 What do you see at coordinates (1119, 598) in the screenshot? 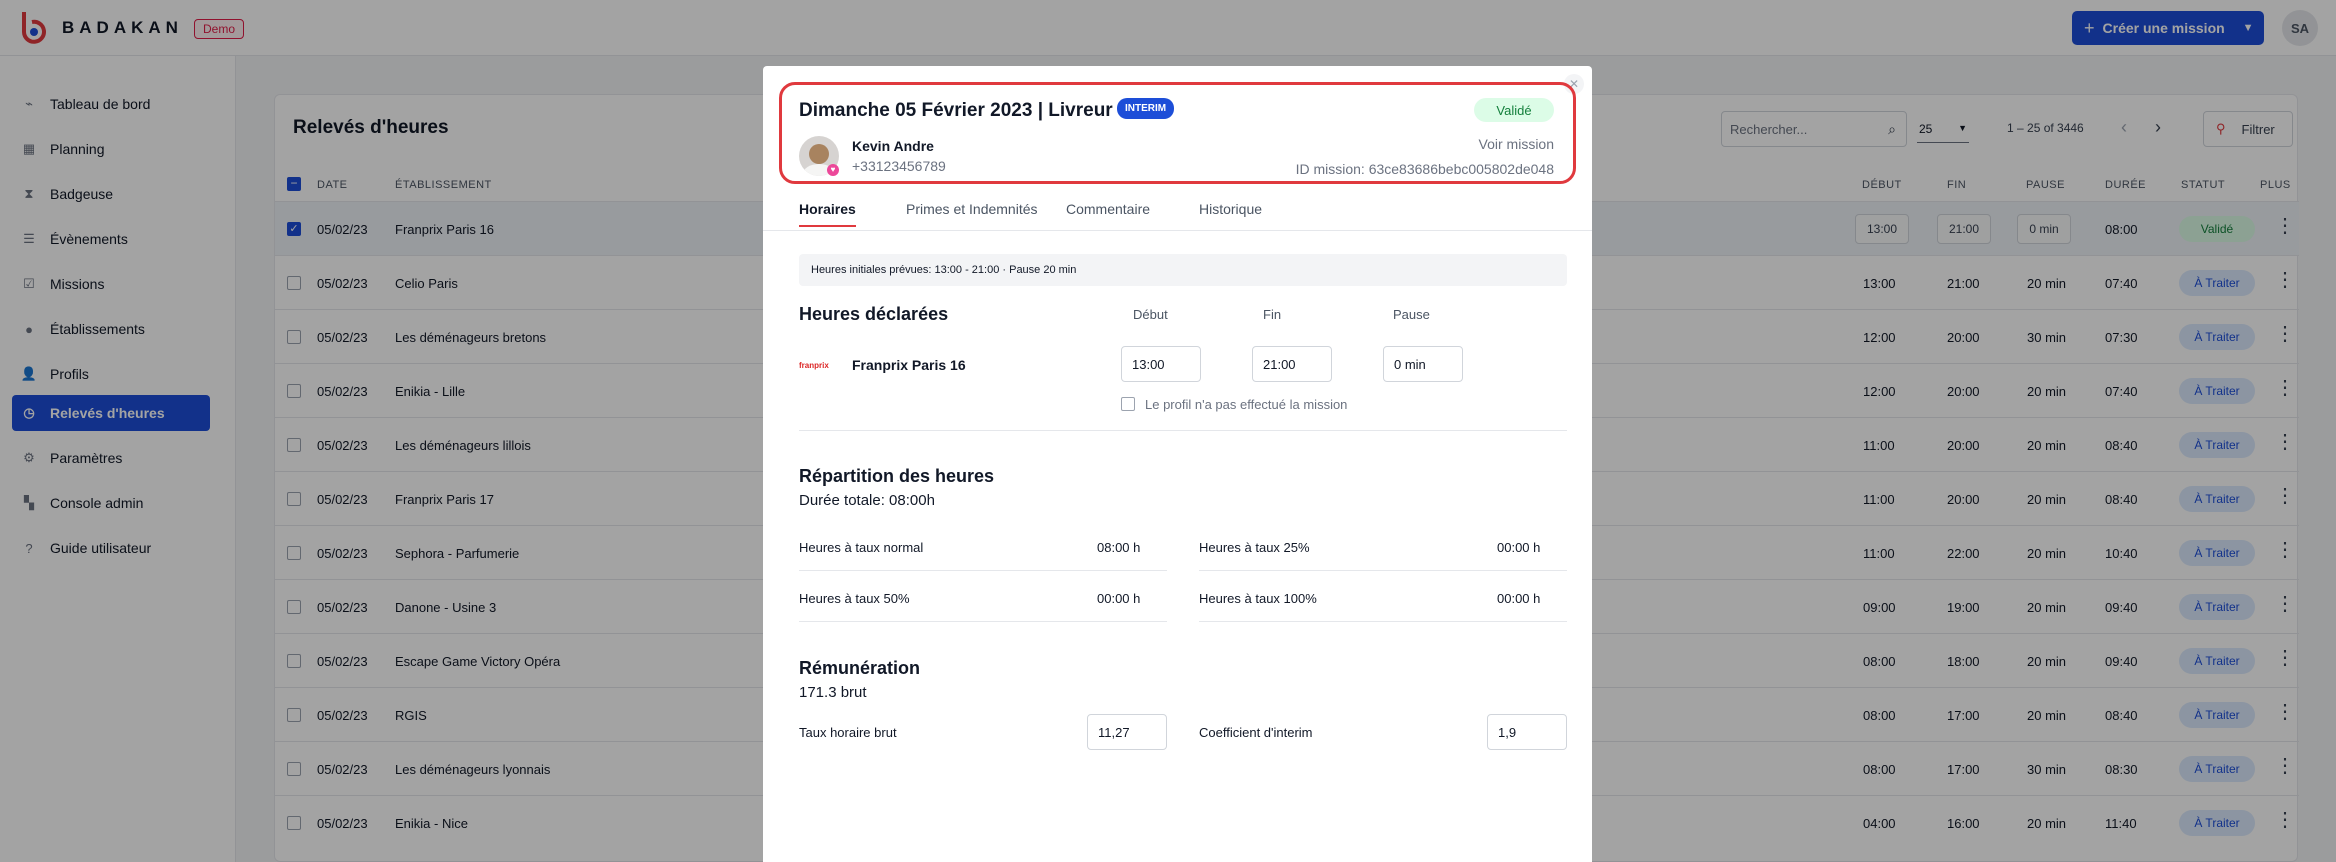
I see `rate-50-value: 00:00 h` at bounding box center [1119, 598].